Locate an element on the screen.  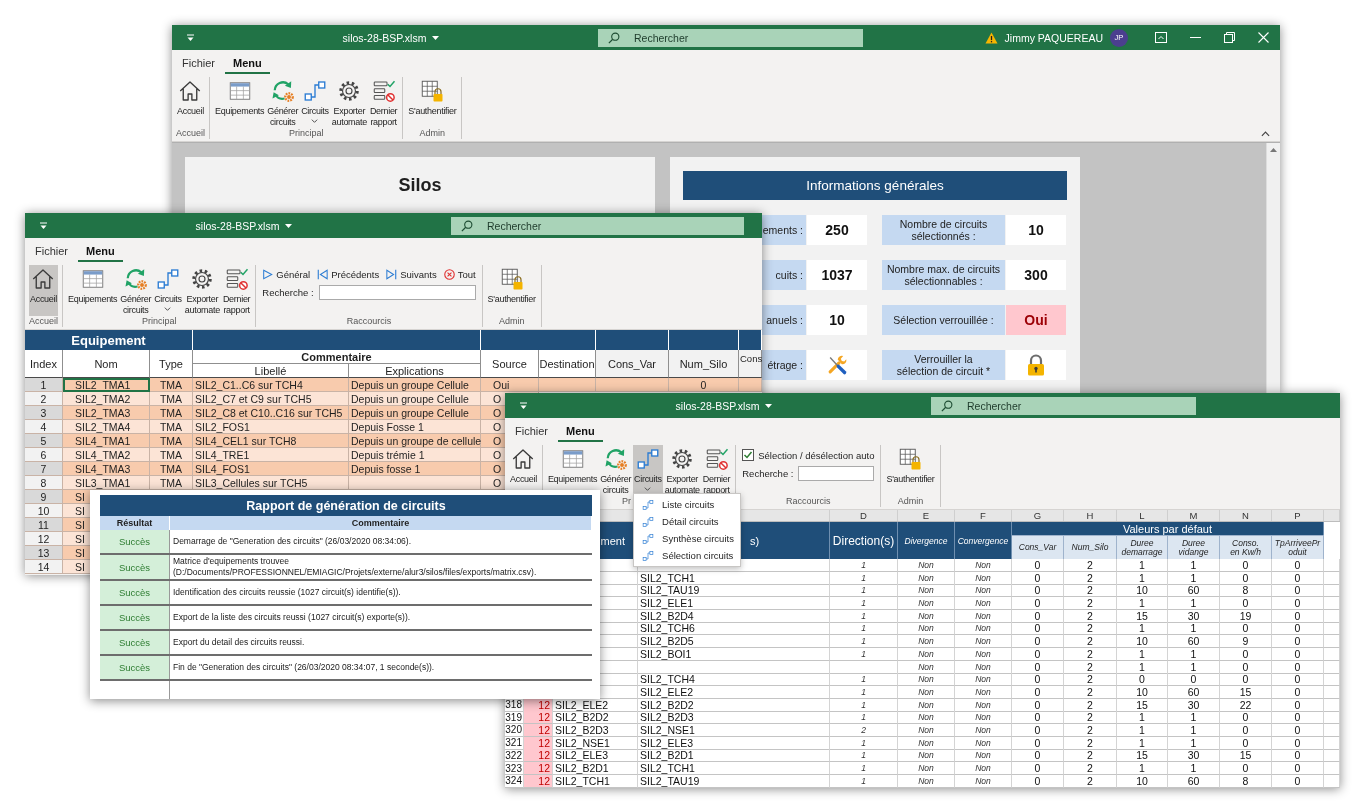
field-value: 10 is located at coordinates (837, 320).